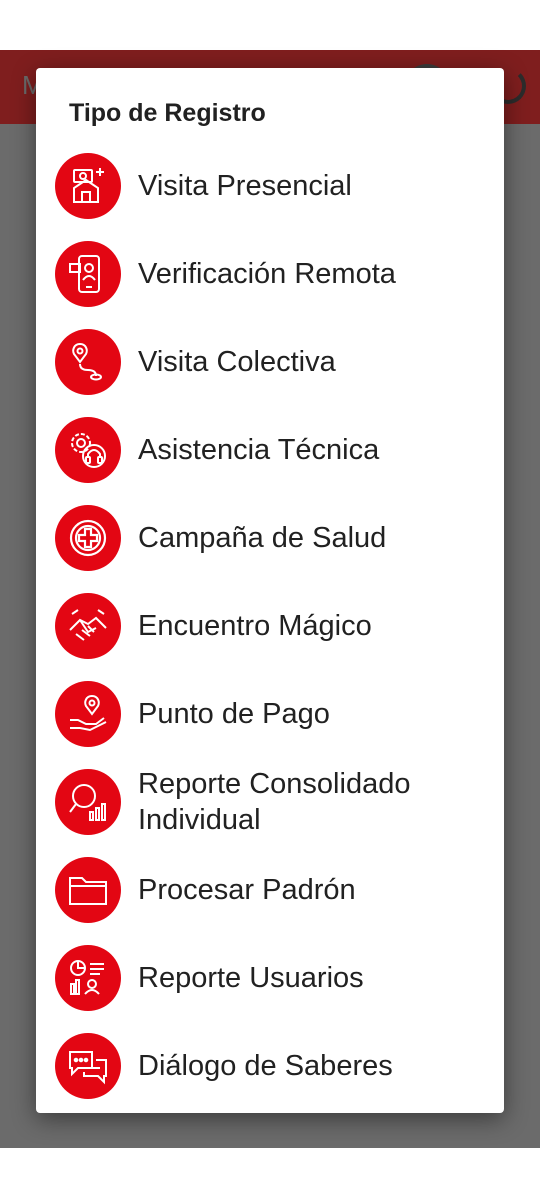  What do you see at coordinates (88, 802) in the screenshot?
I see `magnifier-chart-icon` at bounding box center [88, 802].